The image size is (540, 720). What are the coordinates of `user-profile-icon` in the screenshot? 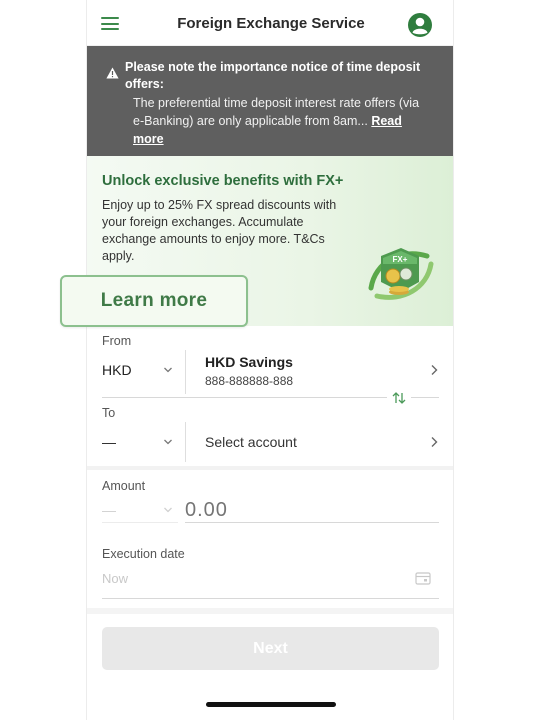 It's located at (420, 25).